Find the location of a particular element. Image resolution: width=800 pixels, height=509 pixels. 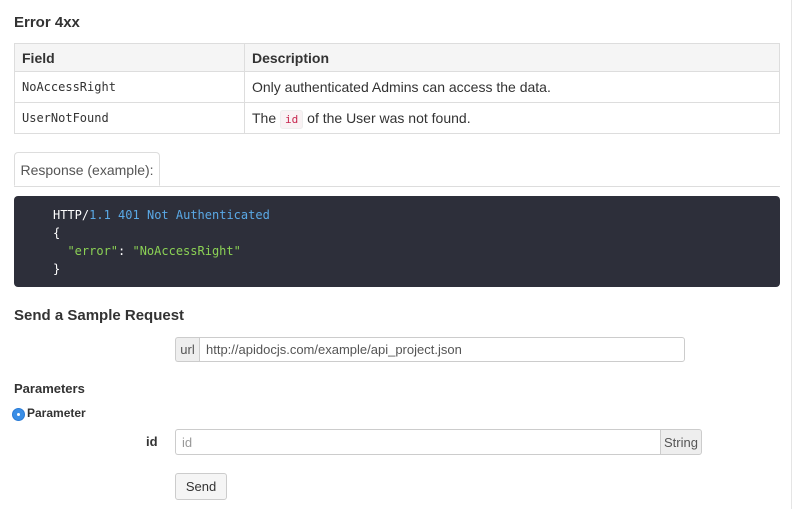

code-token: HTTP/ is located at coordinates (71, 215).